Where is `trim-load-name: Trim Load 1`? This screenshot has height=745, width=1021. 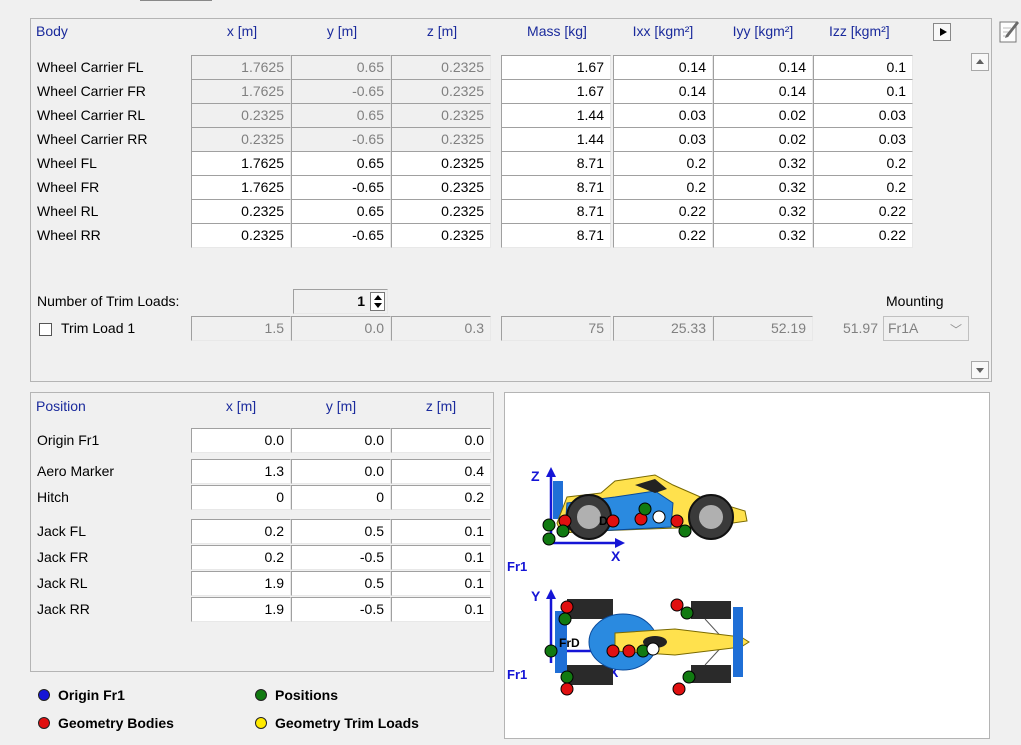 trim-load-name: Trim Load 1 is located at coordinates (98, 328).